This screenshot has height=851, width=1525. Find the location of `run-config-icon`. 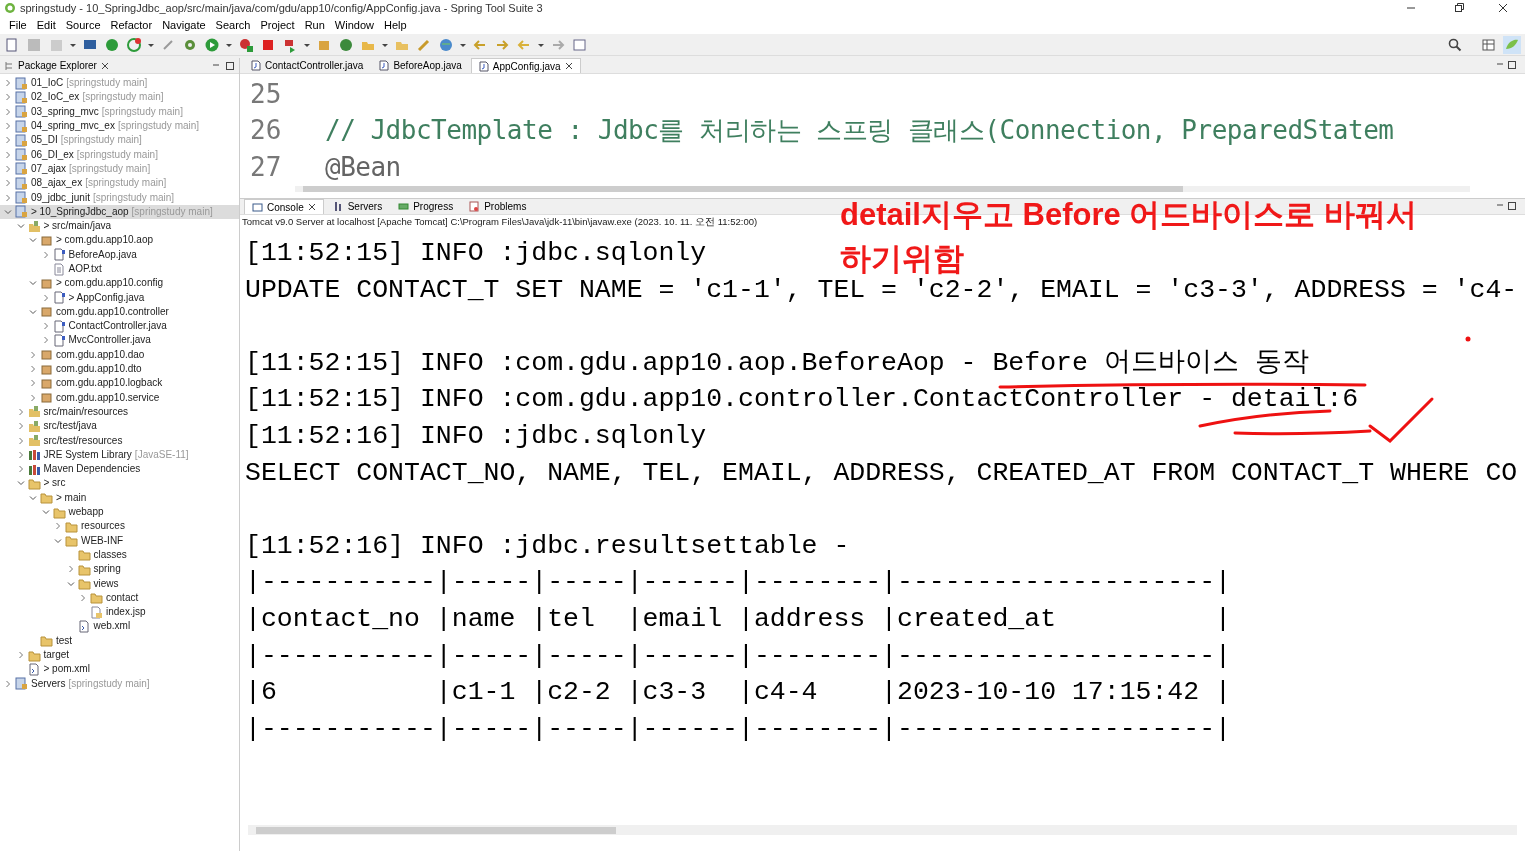

run-config-icon is located at coordinates (246, 44).